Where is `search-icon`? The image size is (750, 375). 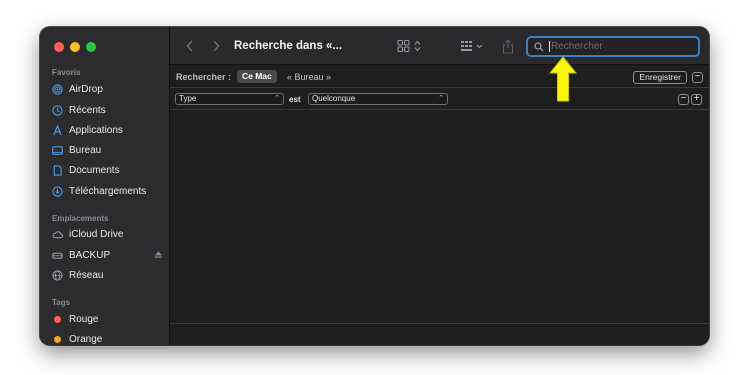
search-icon is located at coordinates (539, 46).